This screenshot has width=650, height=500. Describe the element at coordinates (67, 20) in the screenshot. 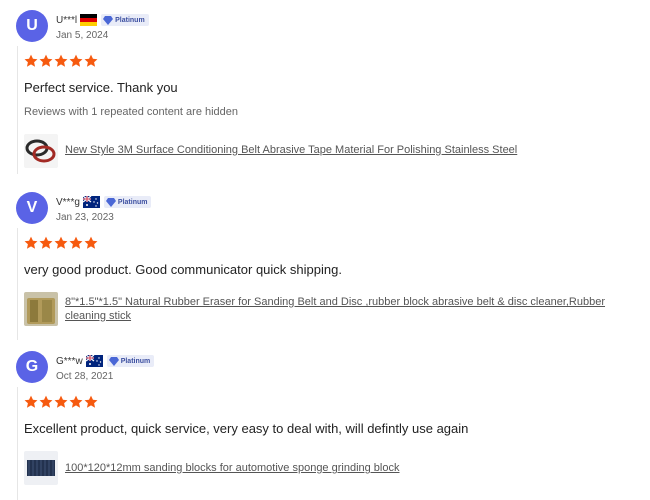

I see `reviewer-name: U***l` at that location.